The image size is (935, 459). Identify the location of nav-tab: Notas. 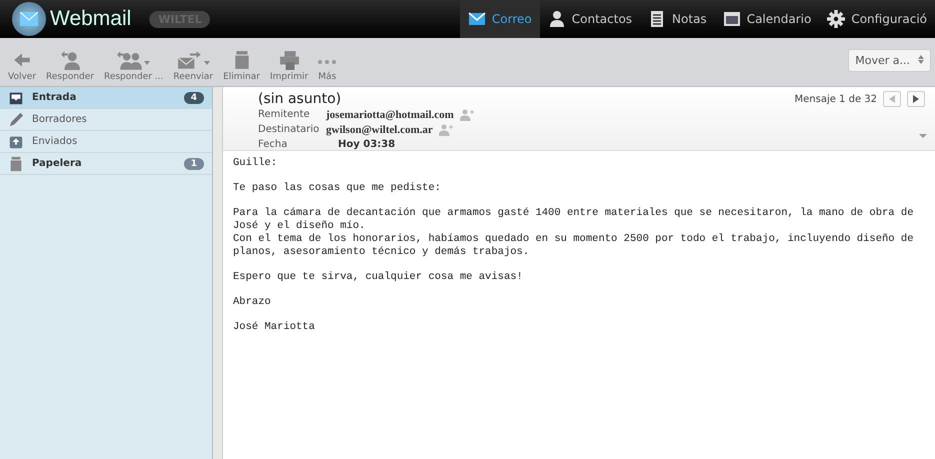
(677, 19).